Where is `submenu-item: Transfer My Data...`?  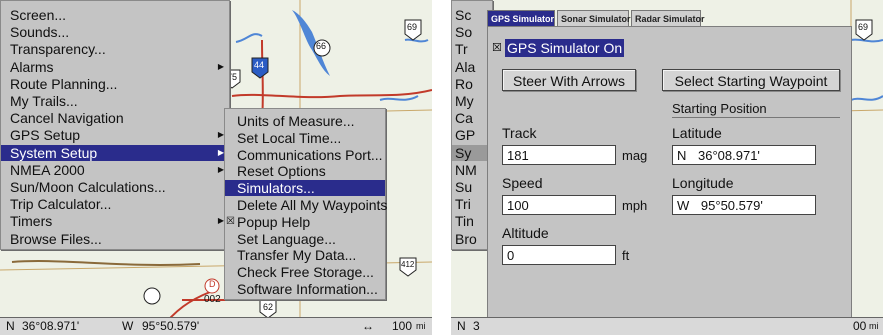 submenu-item: Transfer My Data... is located at coordinates (305, 255).